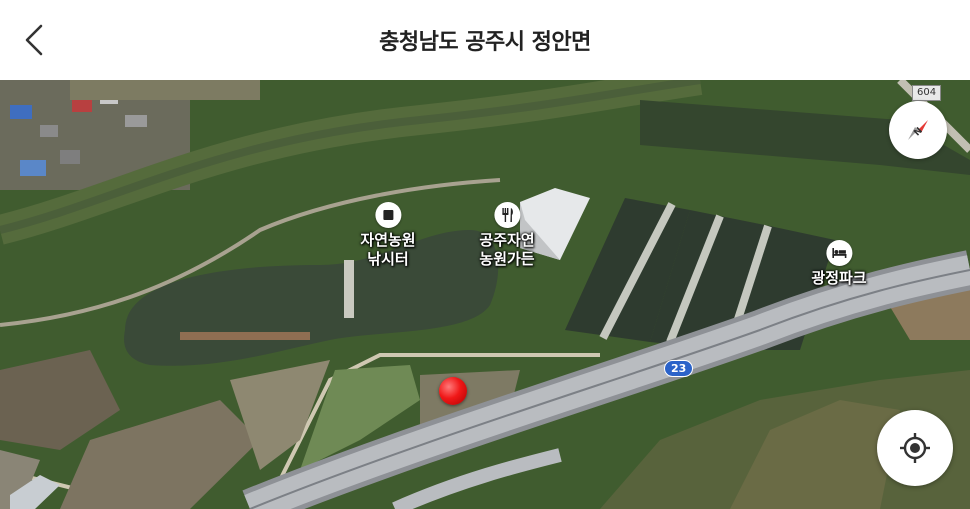 This screenshot has height=509, width=970. I want to click on poi-fishing: 자연농원 낚시터, so click(388, 235).